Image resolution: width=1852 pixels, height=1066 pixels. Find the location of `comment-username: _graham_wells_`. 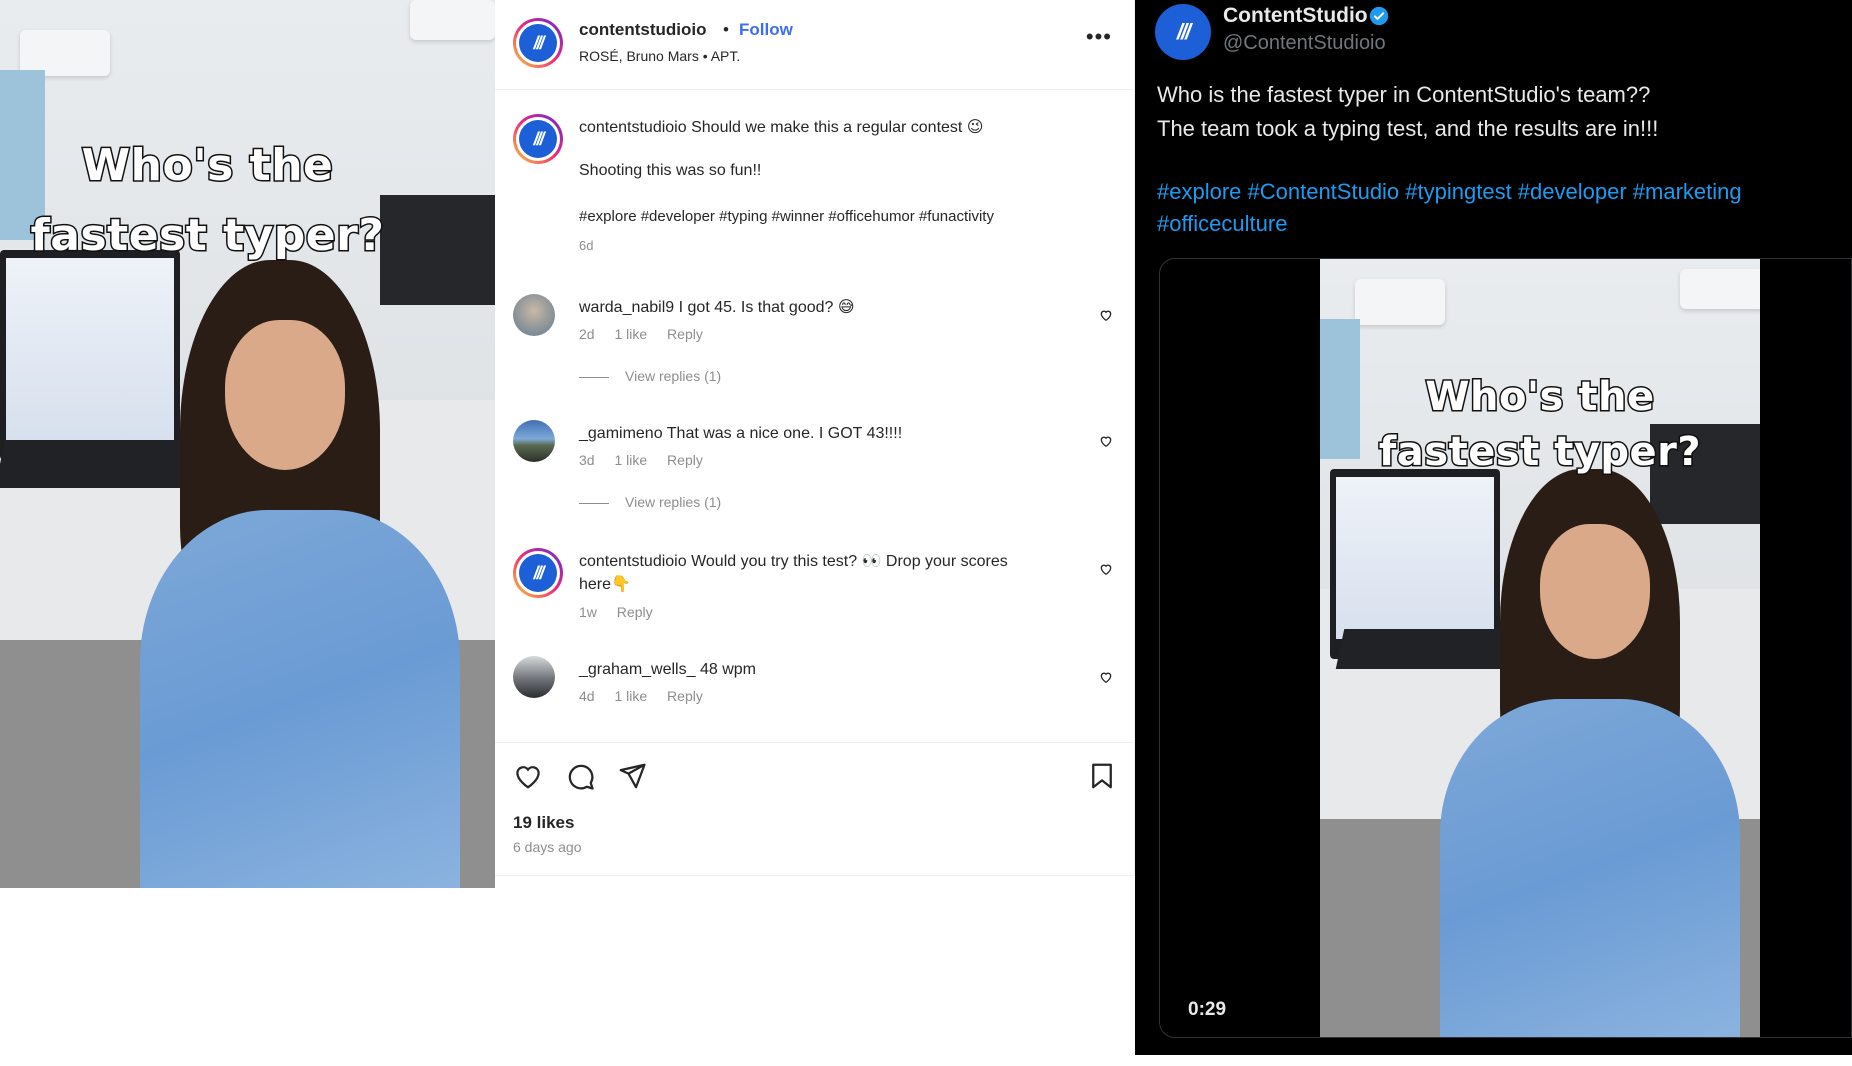

comment-username: _graham_wells_ is located at coordinates (637, 669).